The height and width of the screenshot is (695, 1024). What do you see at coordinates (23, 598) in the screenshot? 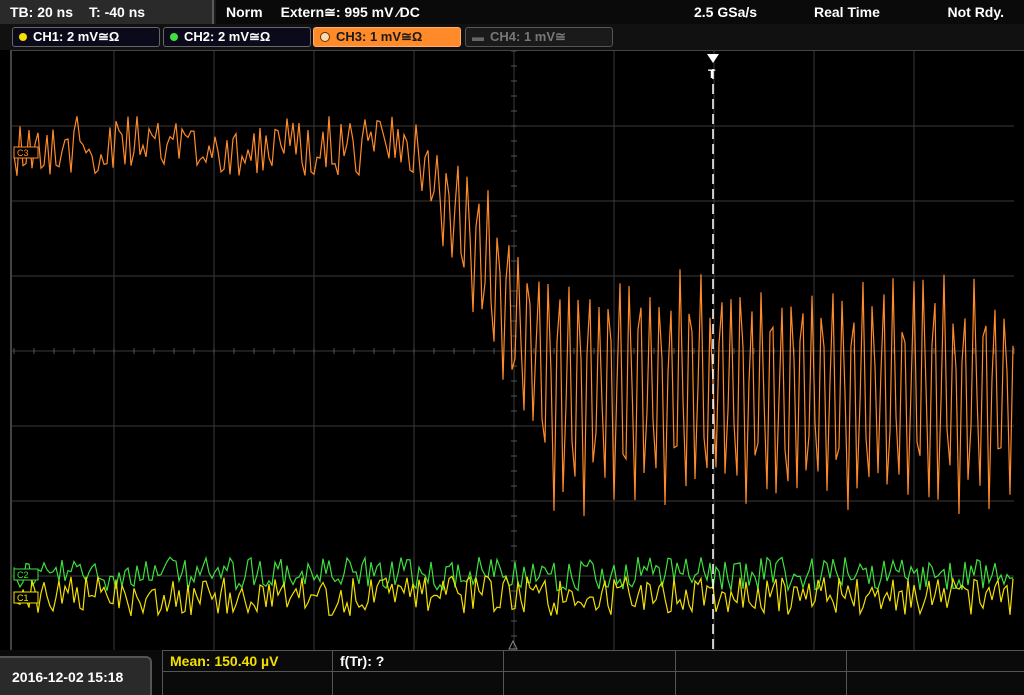
I see `svg-text: C1` at bounding box center [23, 598].